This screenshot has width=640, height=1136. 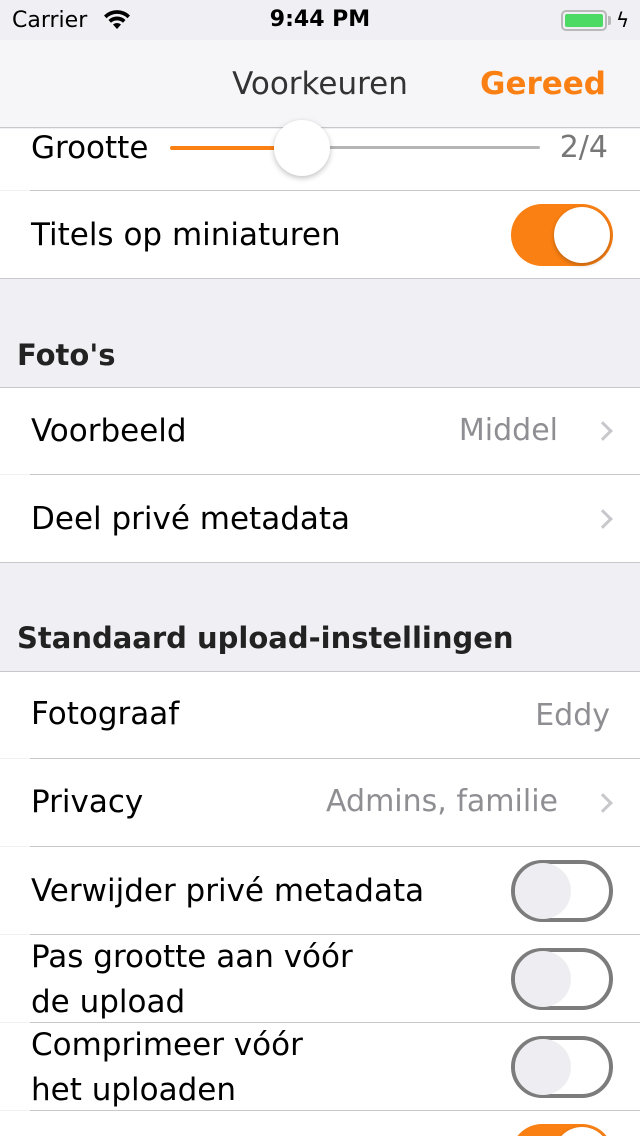 What do you see at coordinates (562, 1130) in the screenshot?
I see `next-setting-toggle` at bounding box center [562, 1130].